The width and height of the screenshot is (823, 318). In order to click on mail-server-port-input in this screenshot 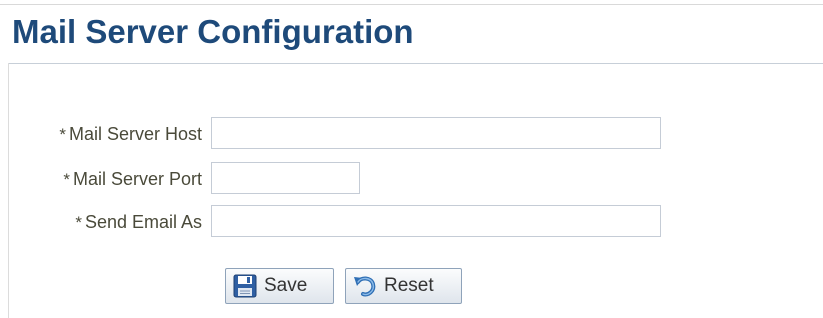, I will do `click(285, 178)`.